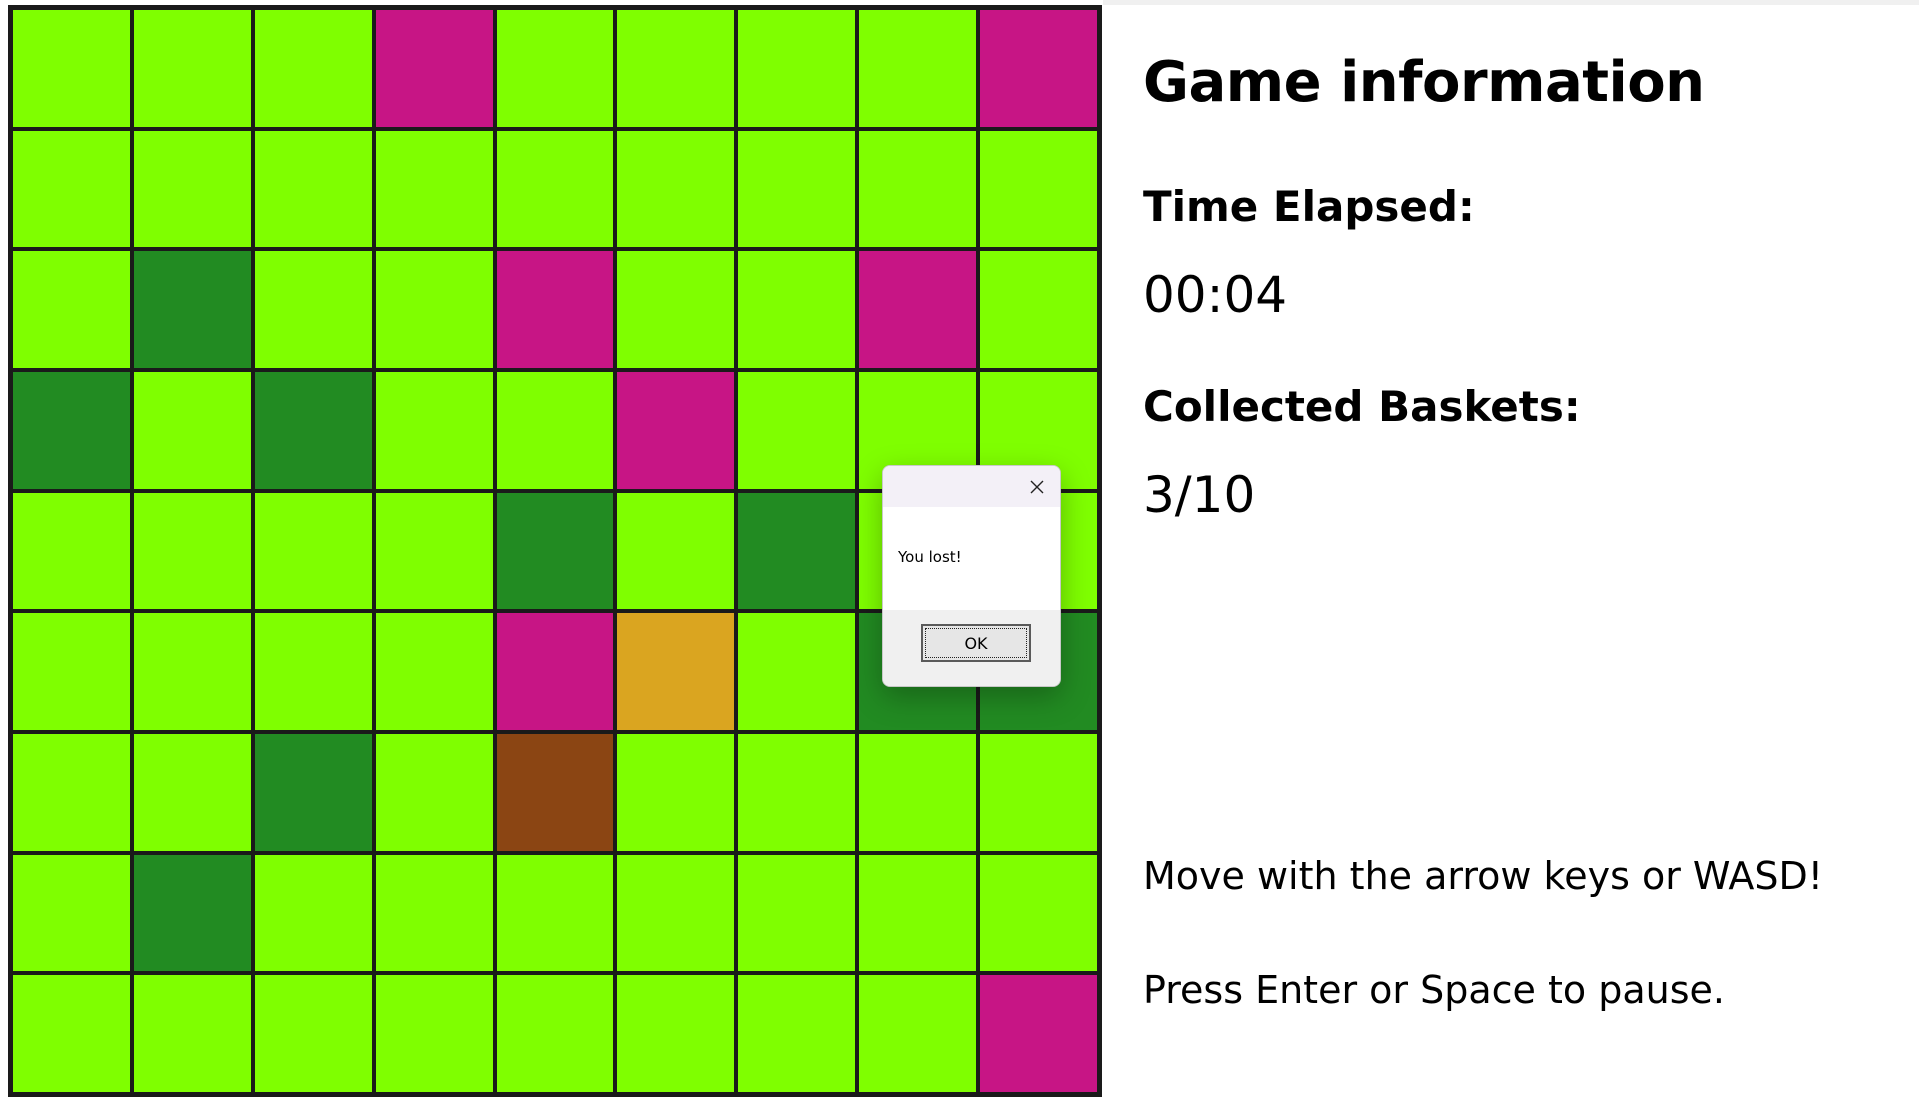  Describe the element at coordinates (1483, 876) in the screenshot. I see `move-instructions: Move with the arrow keys or WASD!` at that location.